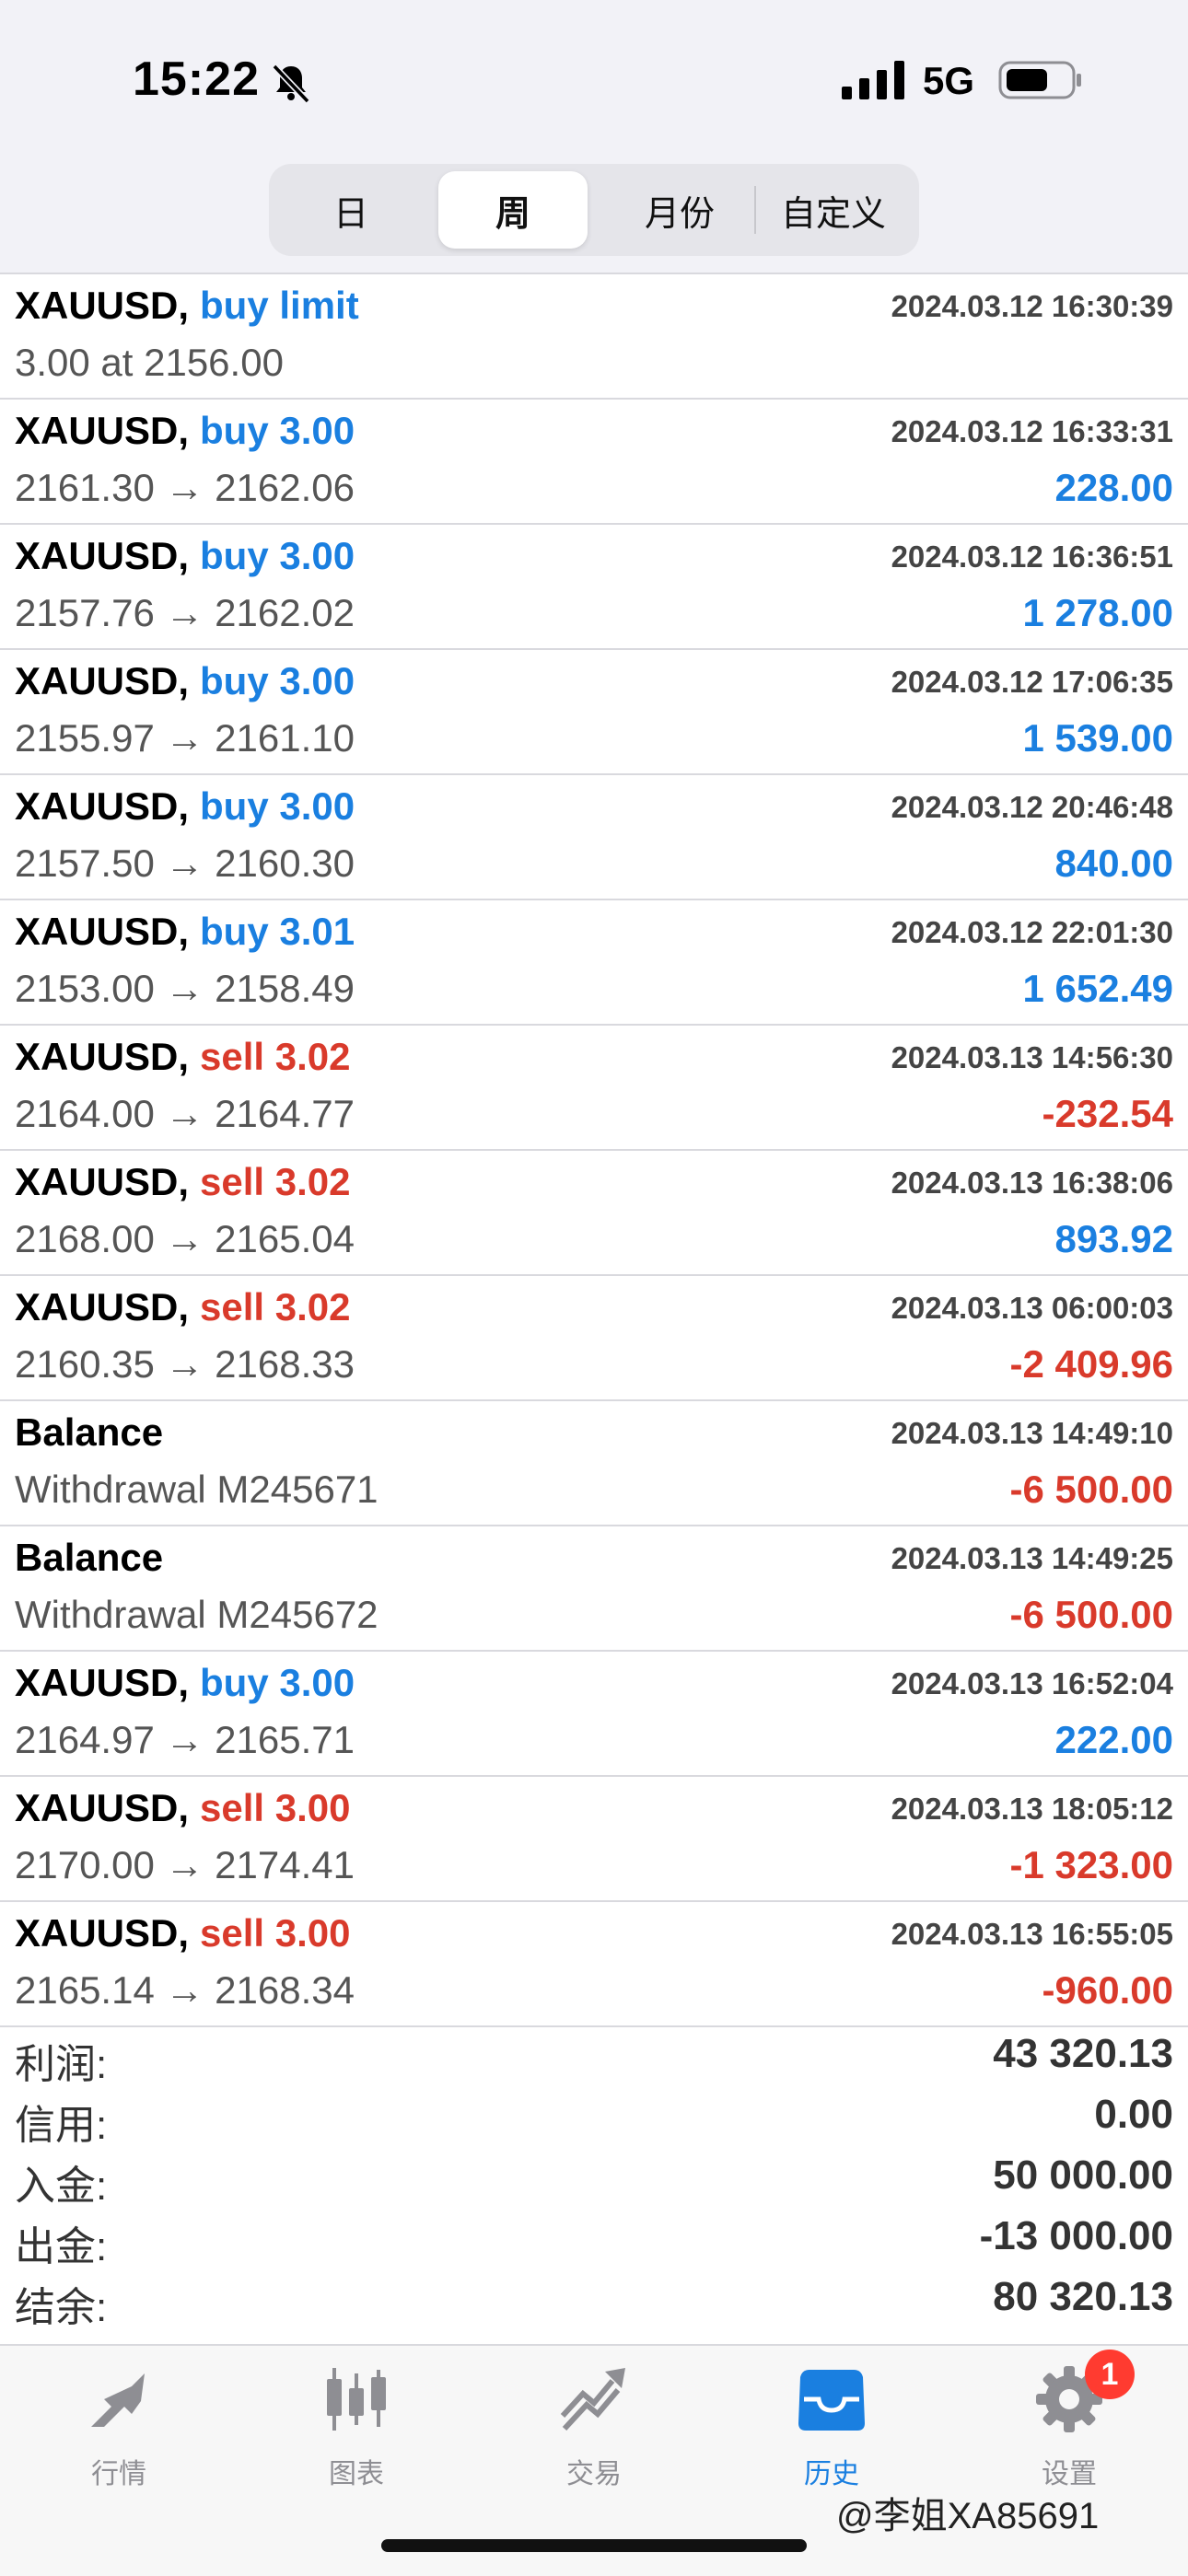 This screenshot has height=2576, width=1188. What do you see at coordinates (1091, 1614) in the screenshot?
I see `row-profit: -6 500.00` at bounding box center [1091, 1614].